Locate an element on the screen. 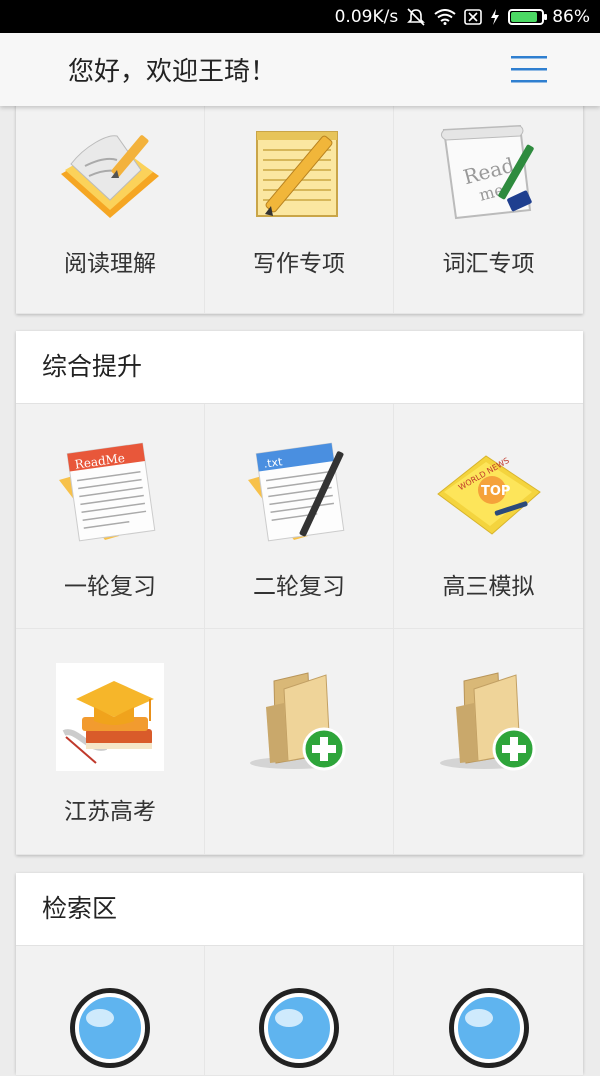  app-header: 您好，欢迎王琦！ is located at coordinates (300, 69).